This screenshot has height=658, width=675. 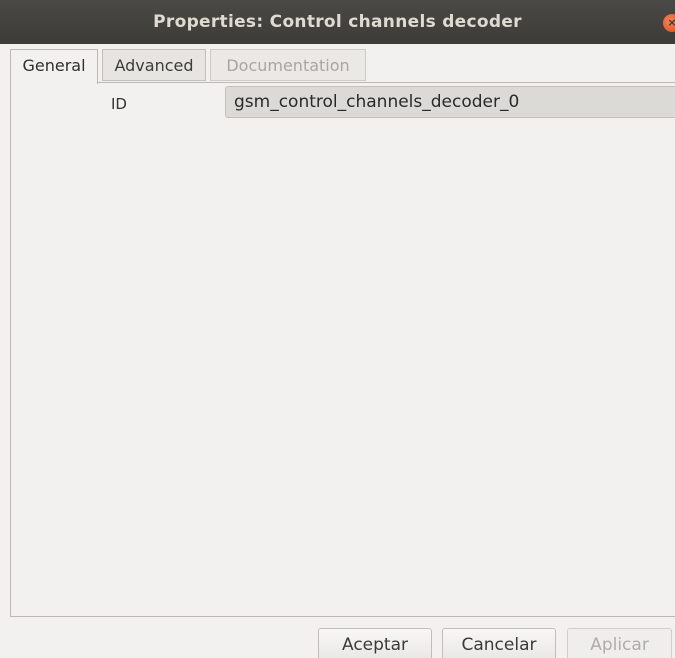 What do you see at coordinates (619, 643) in the screenshot?
I see `apply-button: Aplicar` at bounding box center [619, 643].